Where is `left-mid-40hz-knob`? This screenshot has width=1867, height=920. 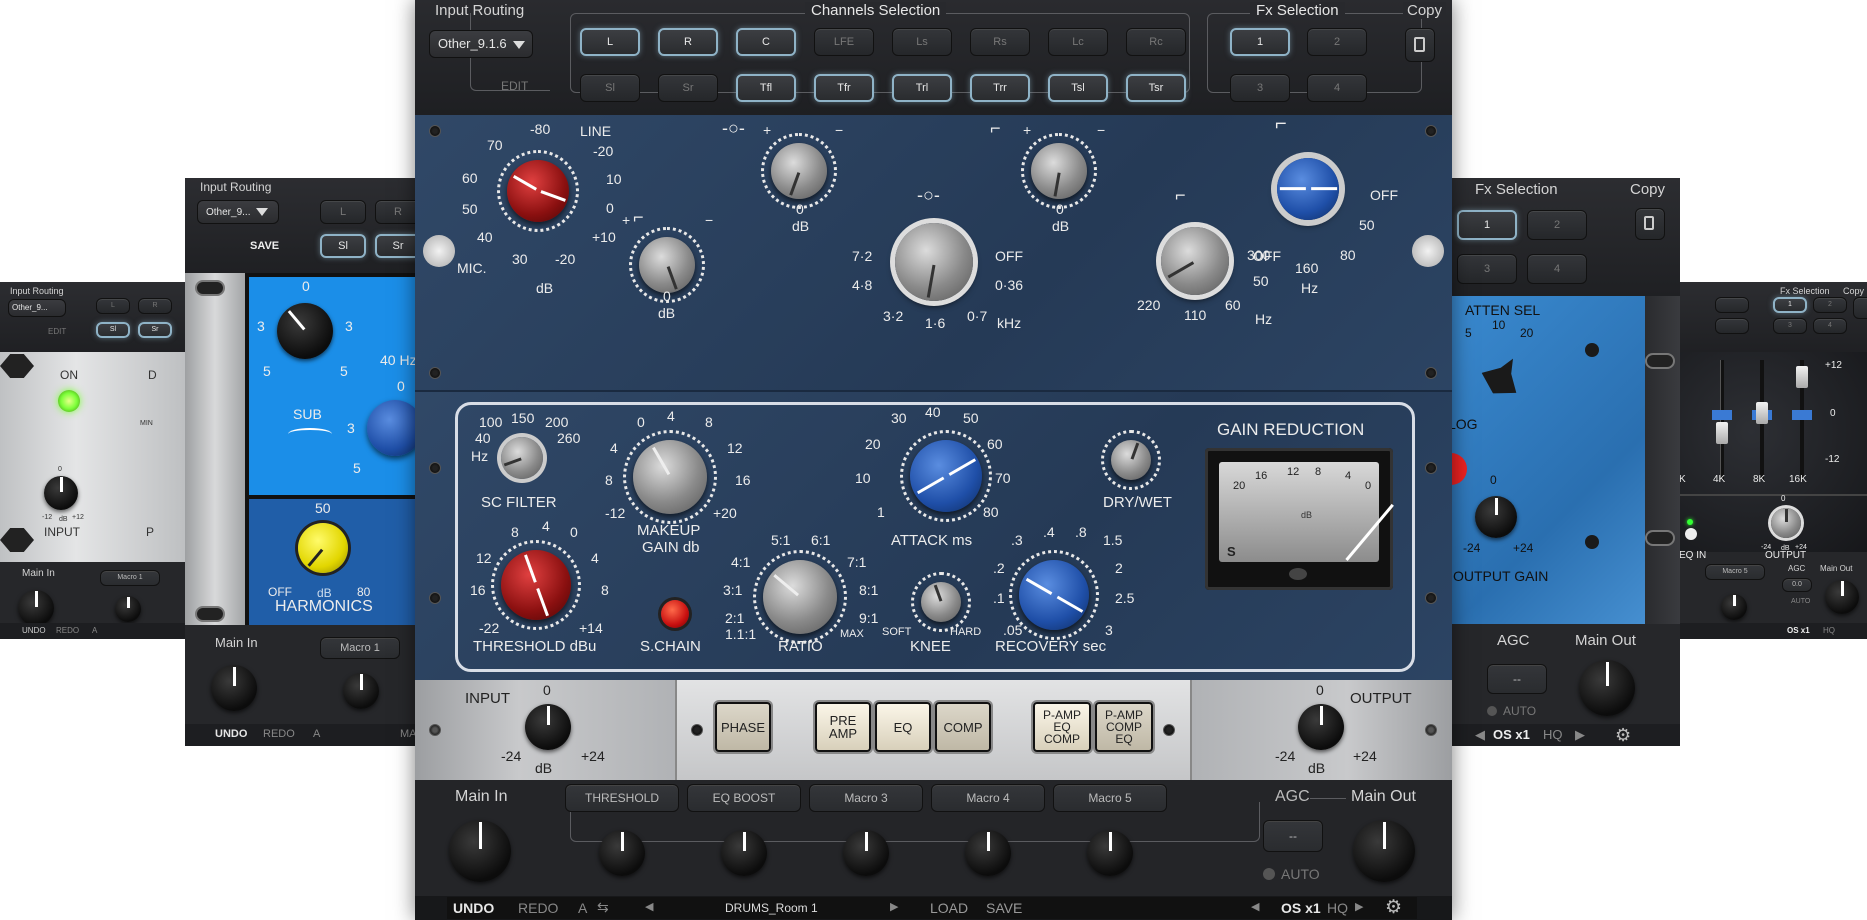
left-mid-40hz-knob is located at coordinates (393, 428).